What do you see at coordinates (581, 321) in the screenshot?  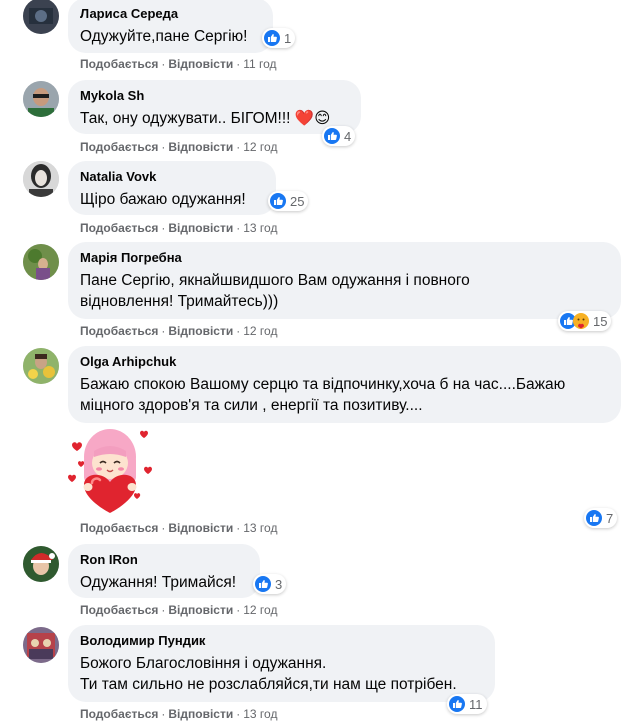 I see `care-icon` at bounding box center [581, 321].